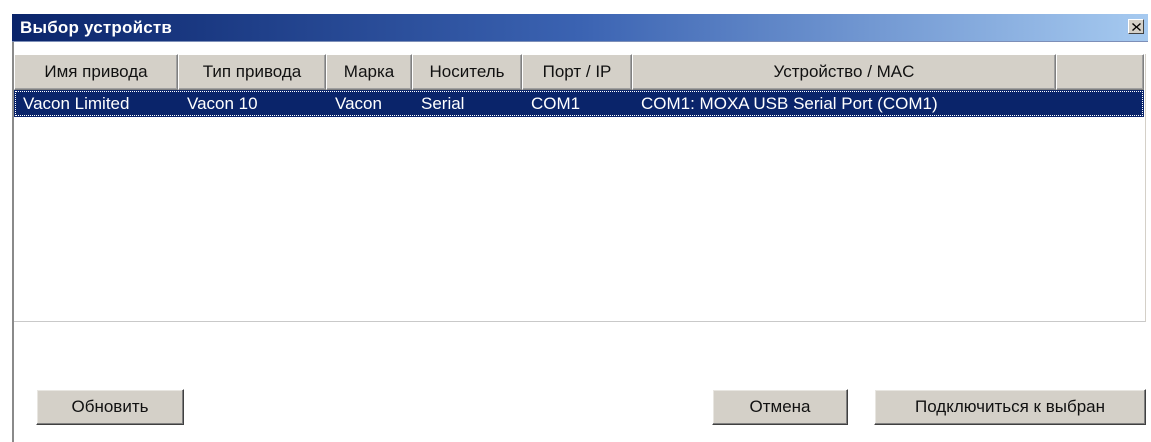  Describe the element at coordinates (443, 103) in the screenshot. I see `cell-medium: Serial` at that location.